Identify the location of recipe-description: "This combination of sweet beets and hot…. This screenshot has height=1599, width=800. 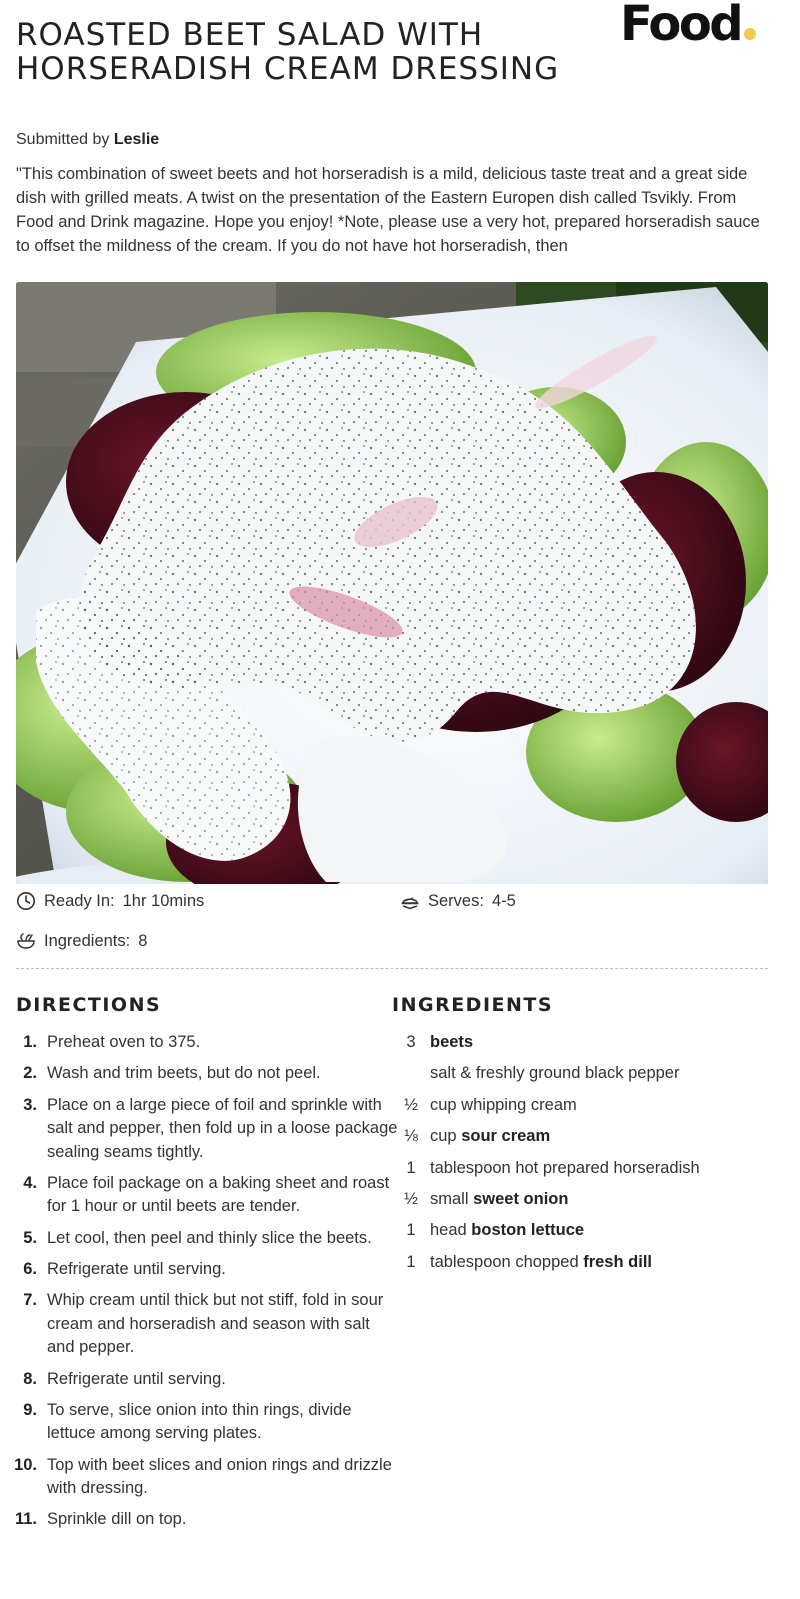
(388, 210).